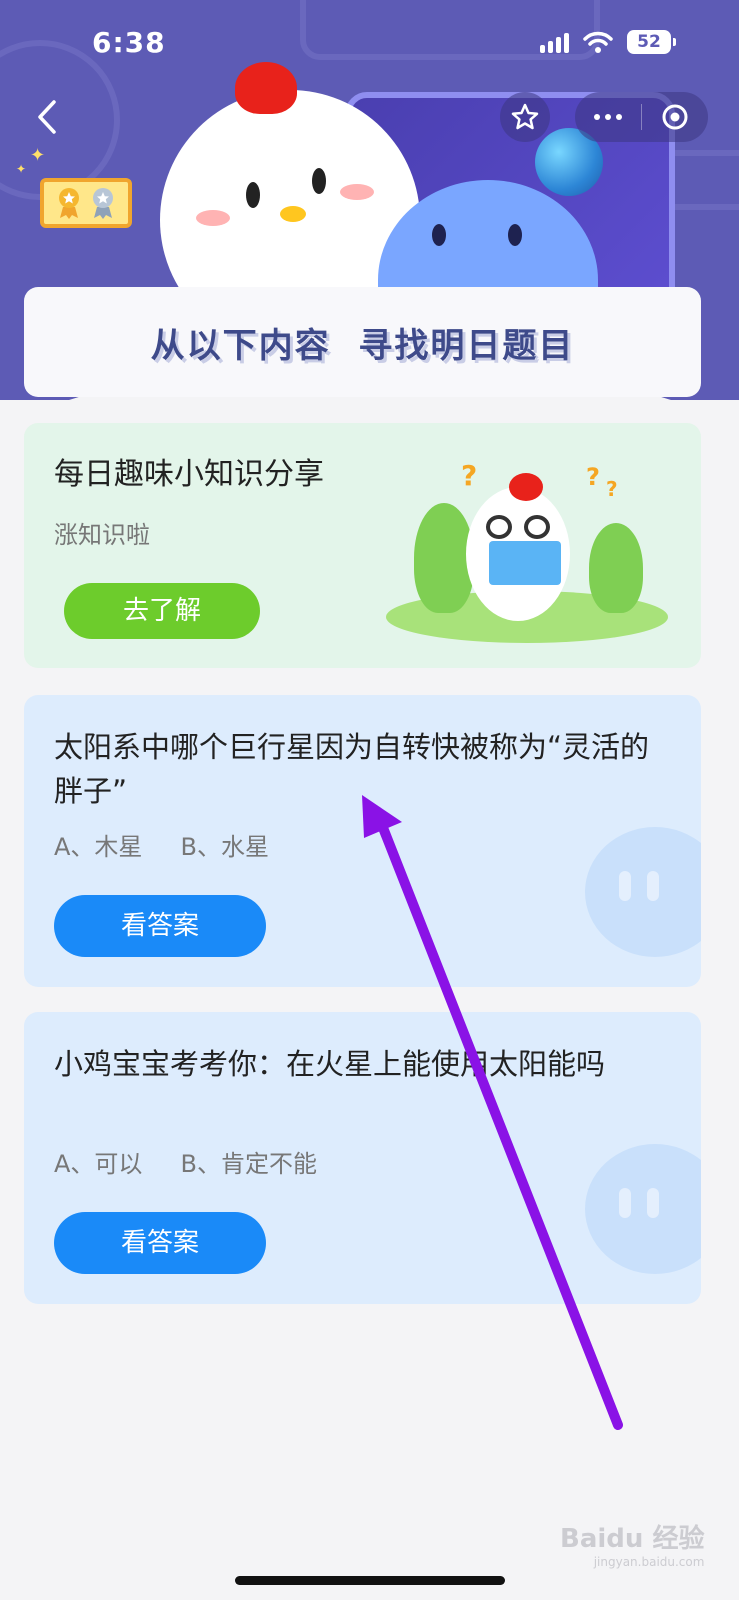  I want to click on annotation-arrow, so click(492, 1112).